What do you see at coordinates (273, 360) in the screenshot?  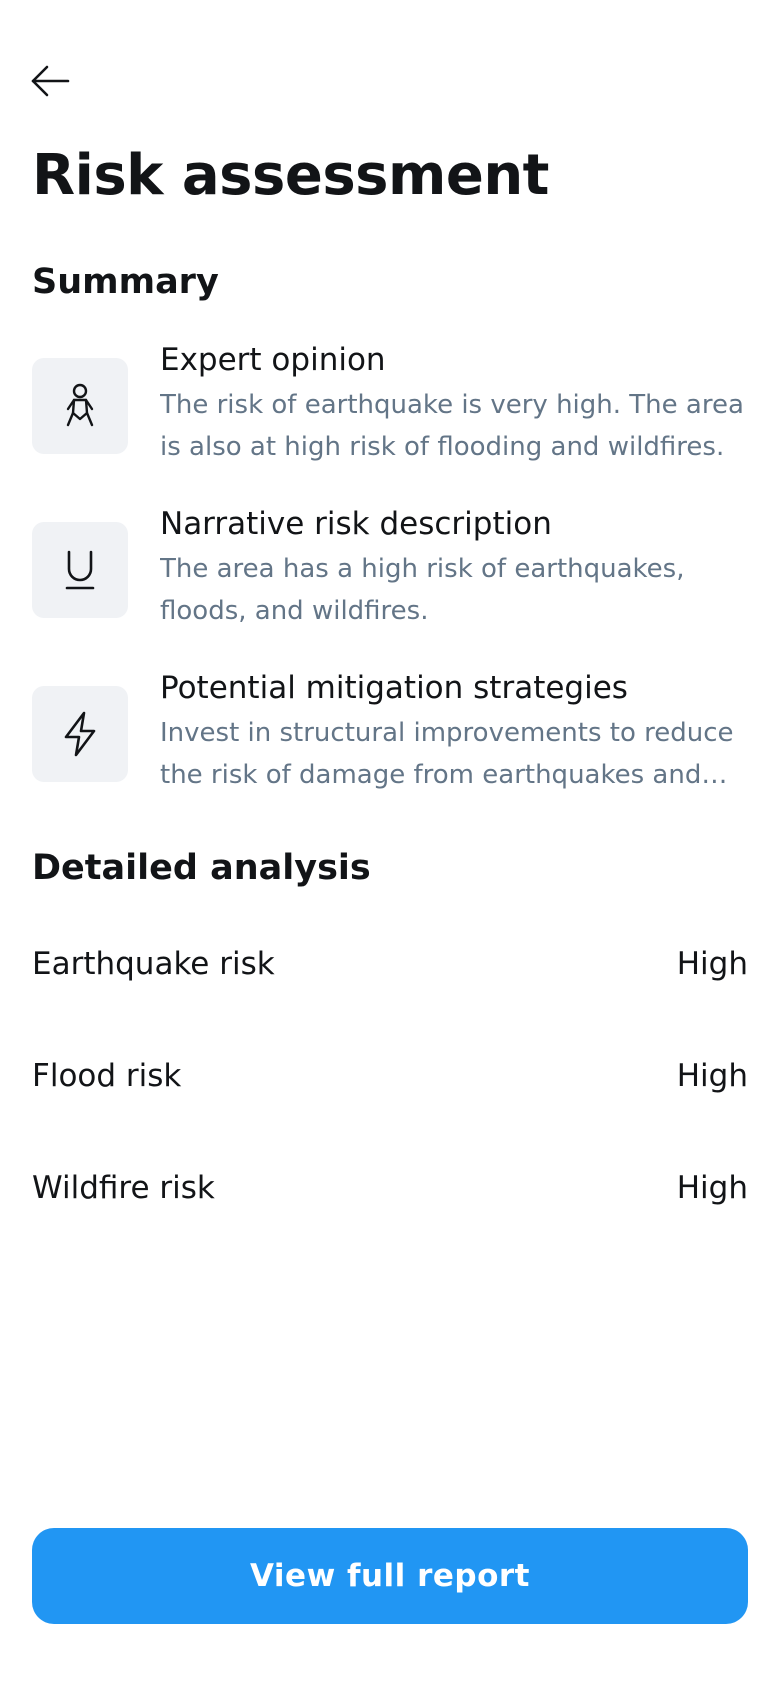 I see `summary-item-title: Expert opinion` at bounding box center [273, 360].